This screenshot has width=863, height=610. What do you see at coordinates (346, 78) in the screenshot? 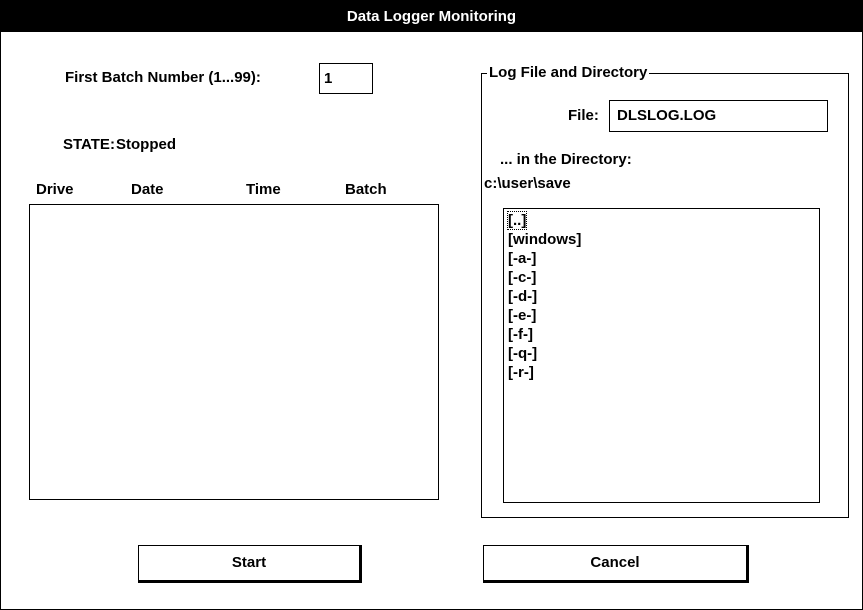
I see `batch-number-input: 1` at bounding box center [346, 78].